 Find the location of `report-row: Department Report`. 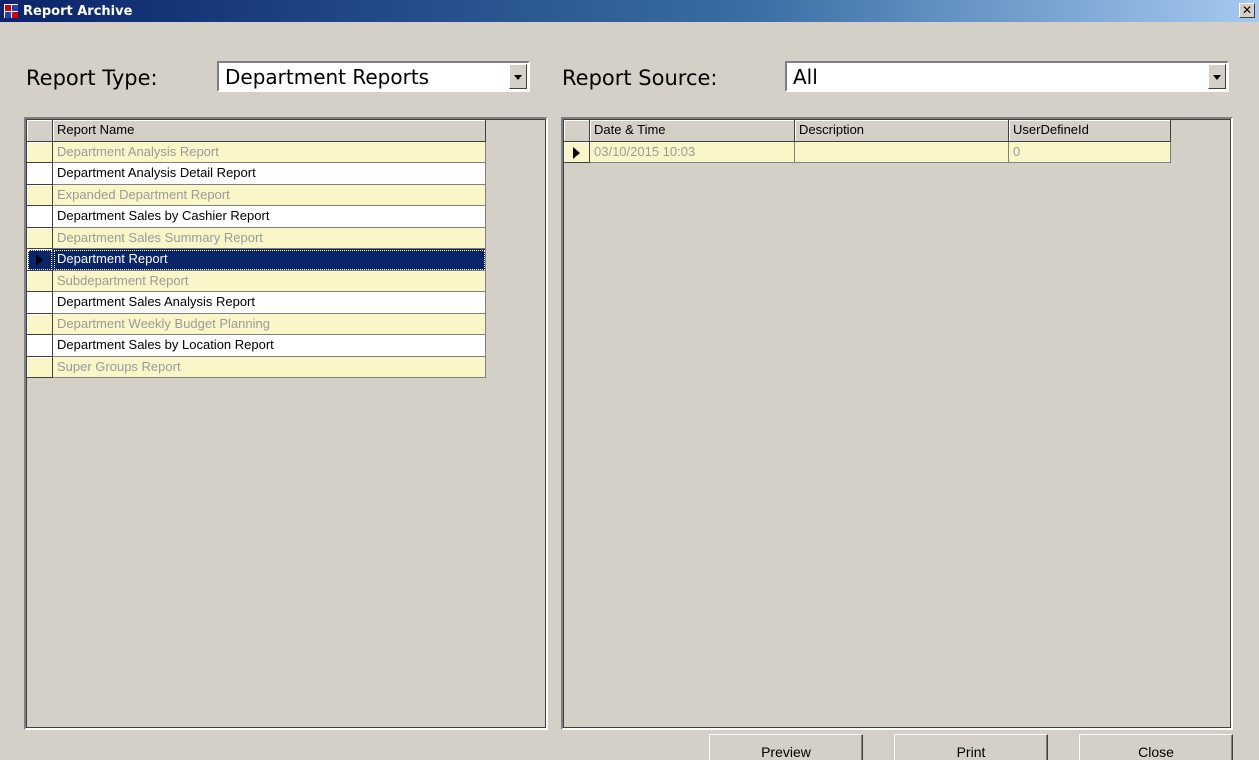

report-row: Department Report is located at coordinates (286, 260).